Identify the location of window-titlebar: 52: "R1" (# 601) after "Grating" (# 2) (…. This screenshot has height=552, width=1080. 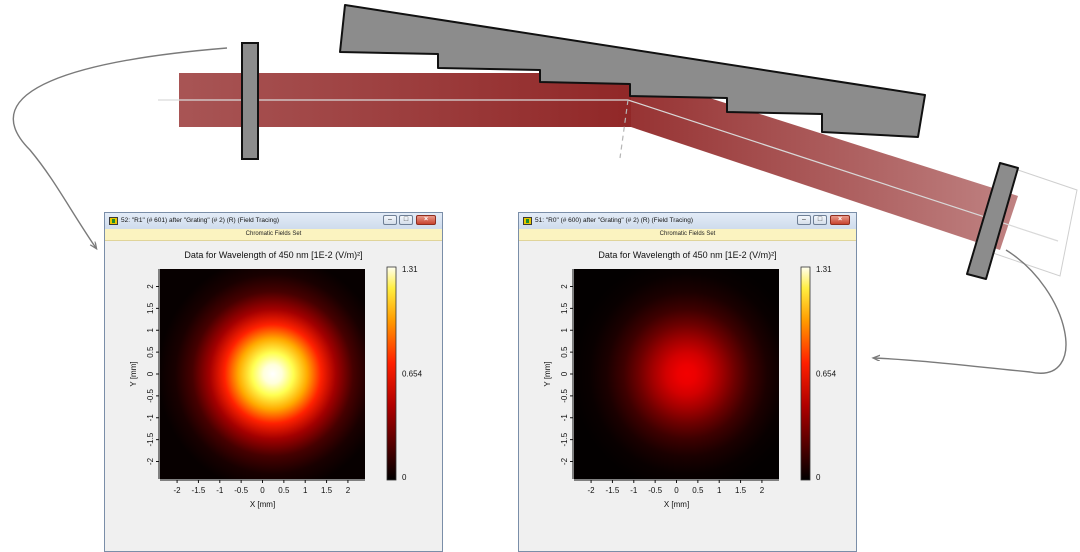
(273, 221).